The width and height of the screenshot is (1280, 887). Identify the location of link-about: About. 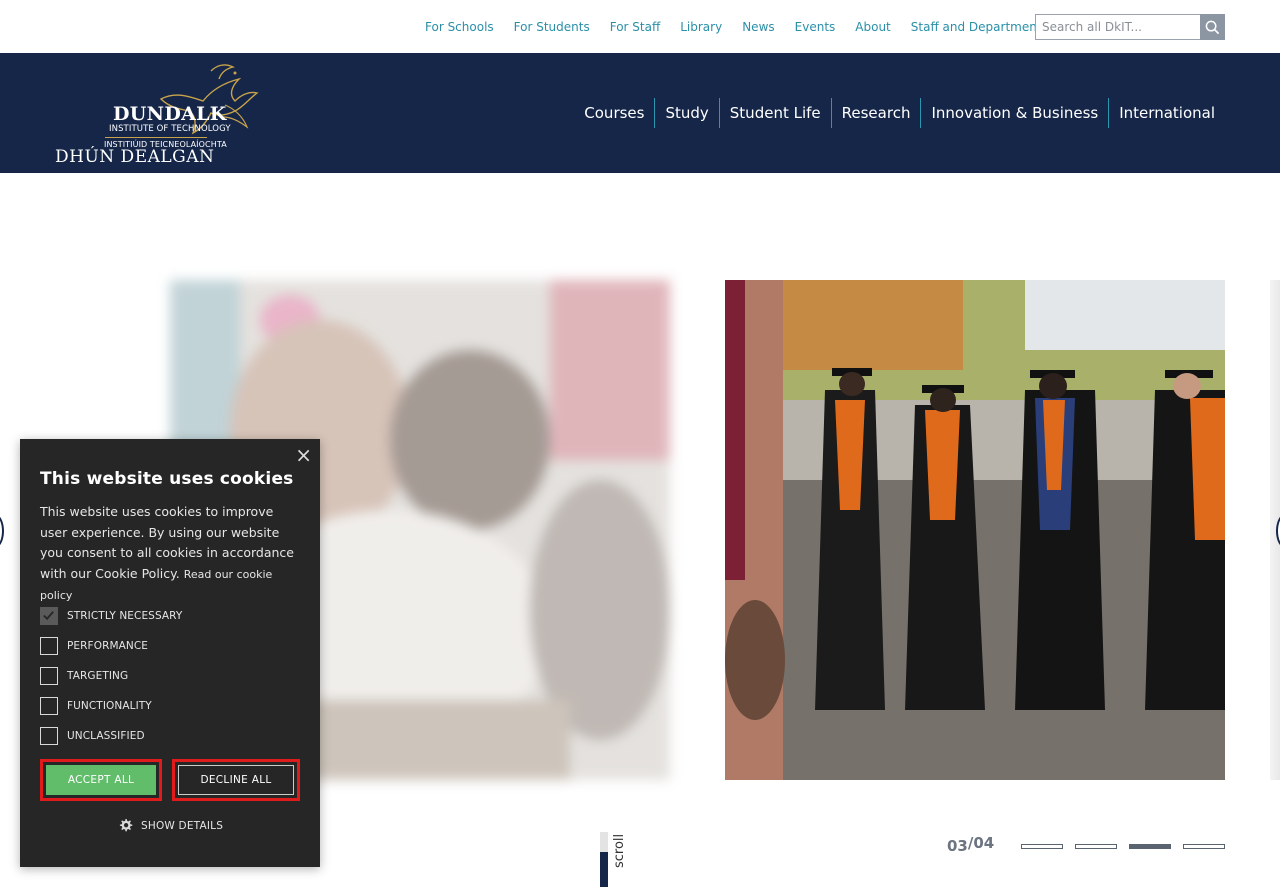
(872, 27).